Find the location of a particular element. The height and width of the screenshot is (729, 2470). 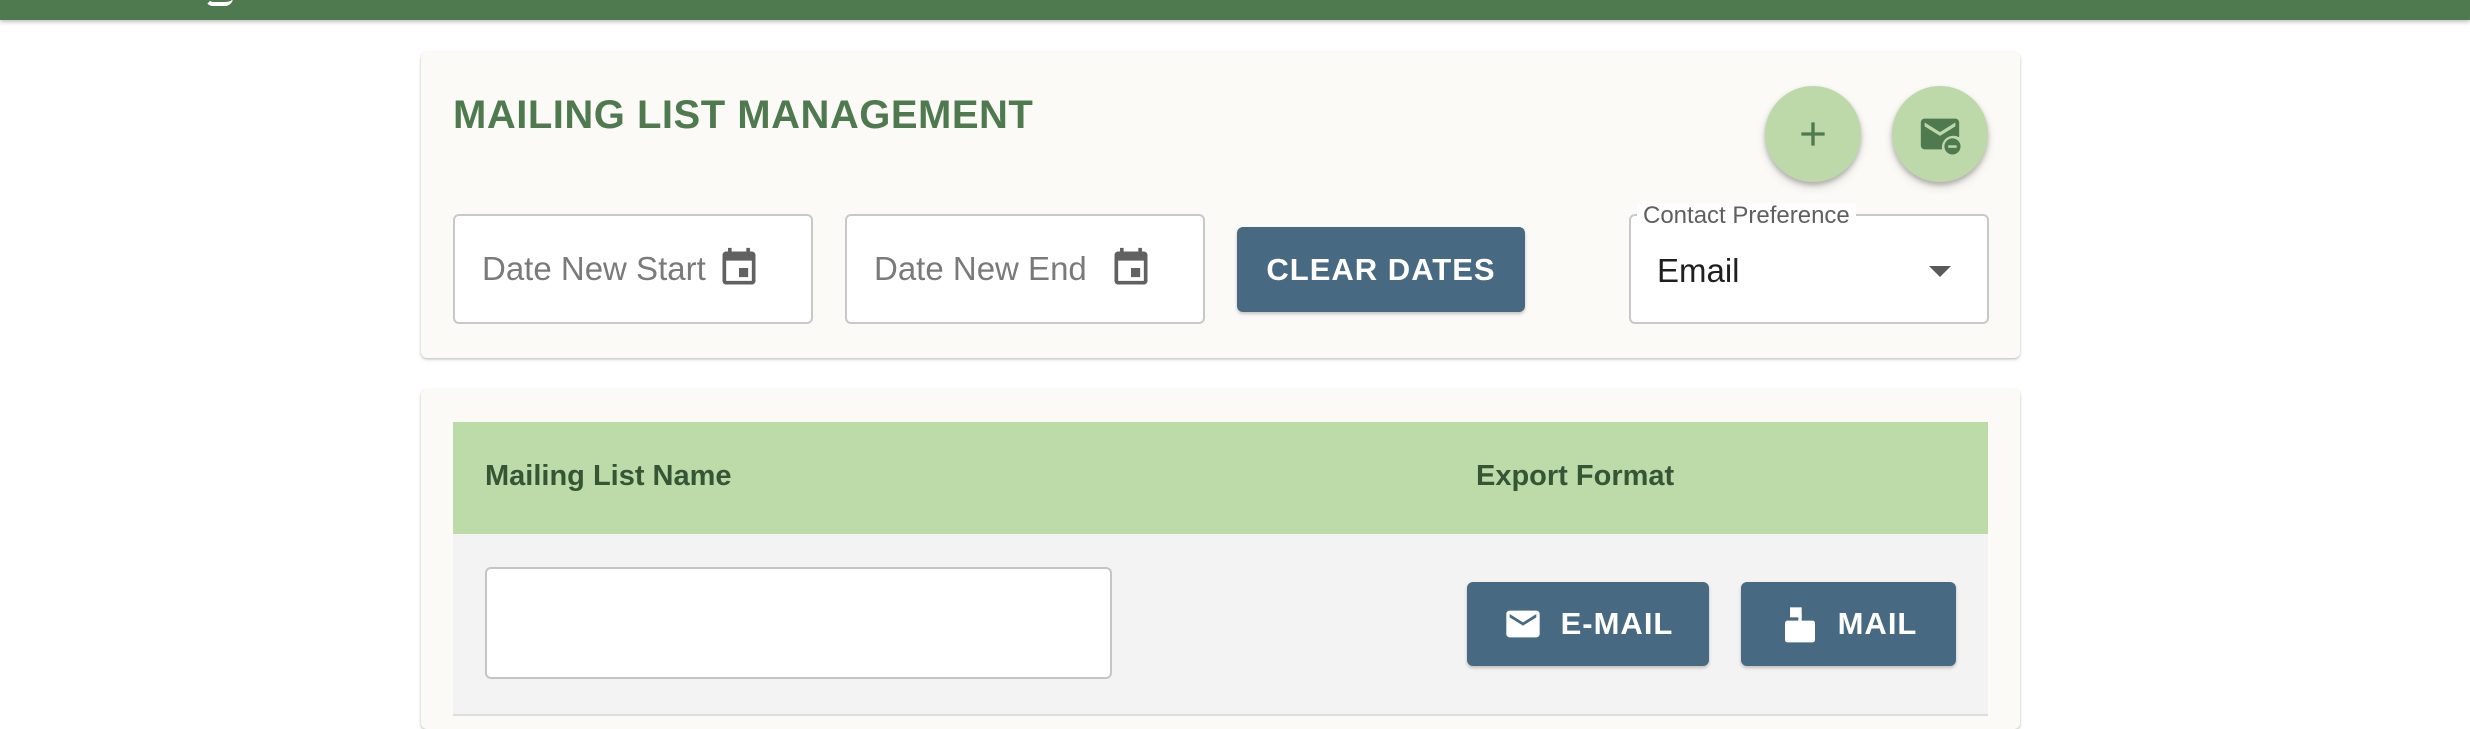

contact-preference-select: Contact Preference Email is located at coordinates (1809, 264).